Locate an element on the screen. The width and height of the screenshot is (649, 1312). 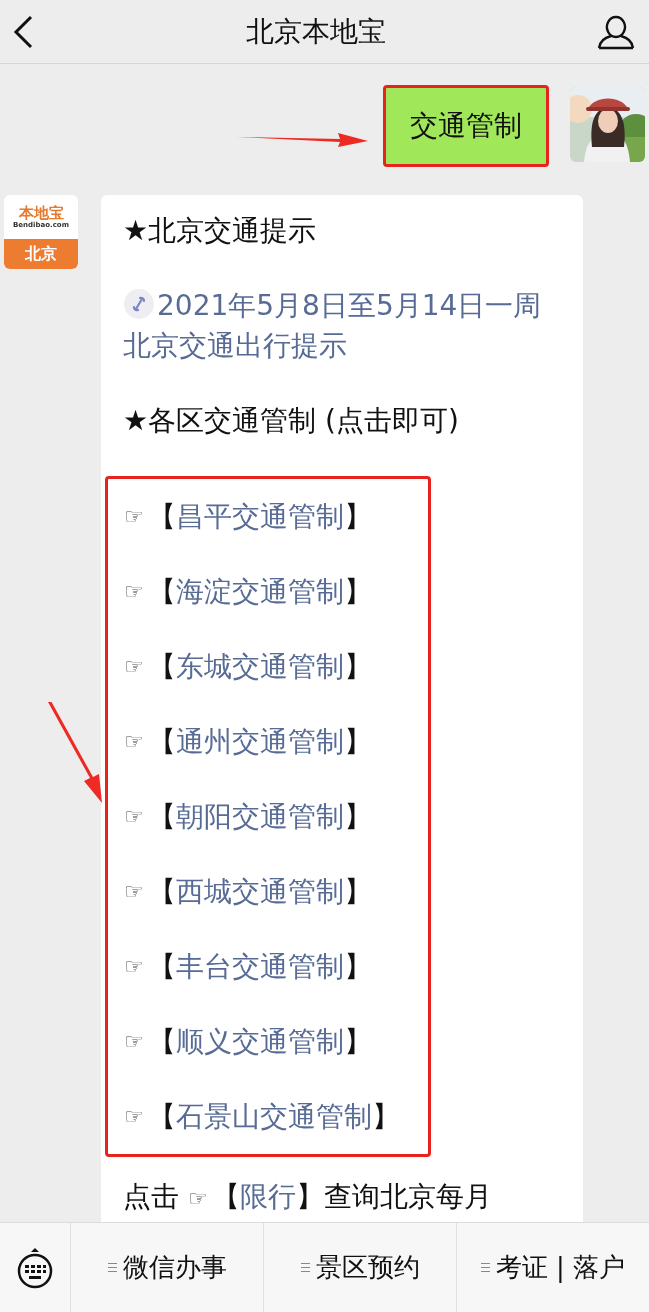
back-icon is located at coordinates (23, 31).